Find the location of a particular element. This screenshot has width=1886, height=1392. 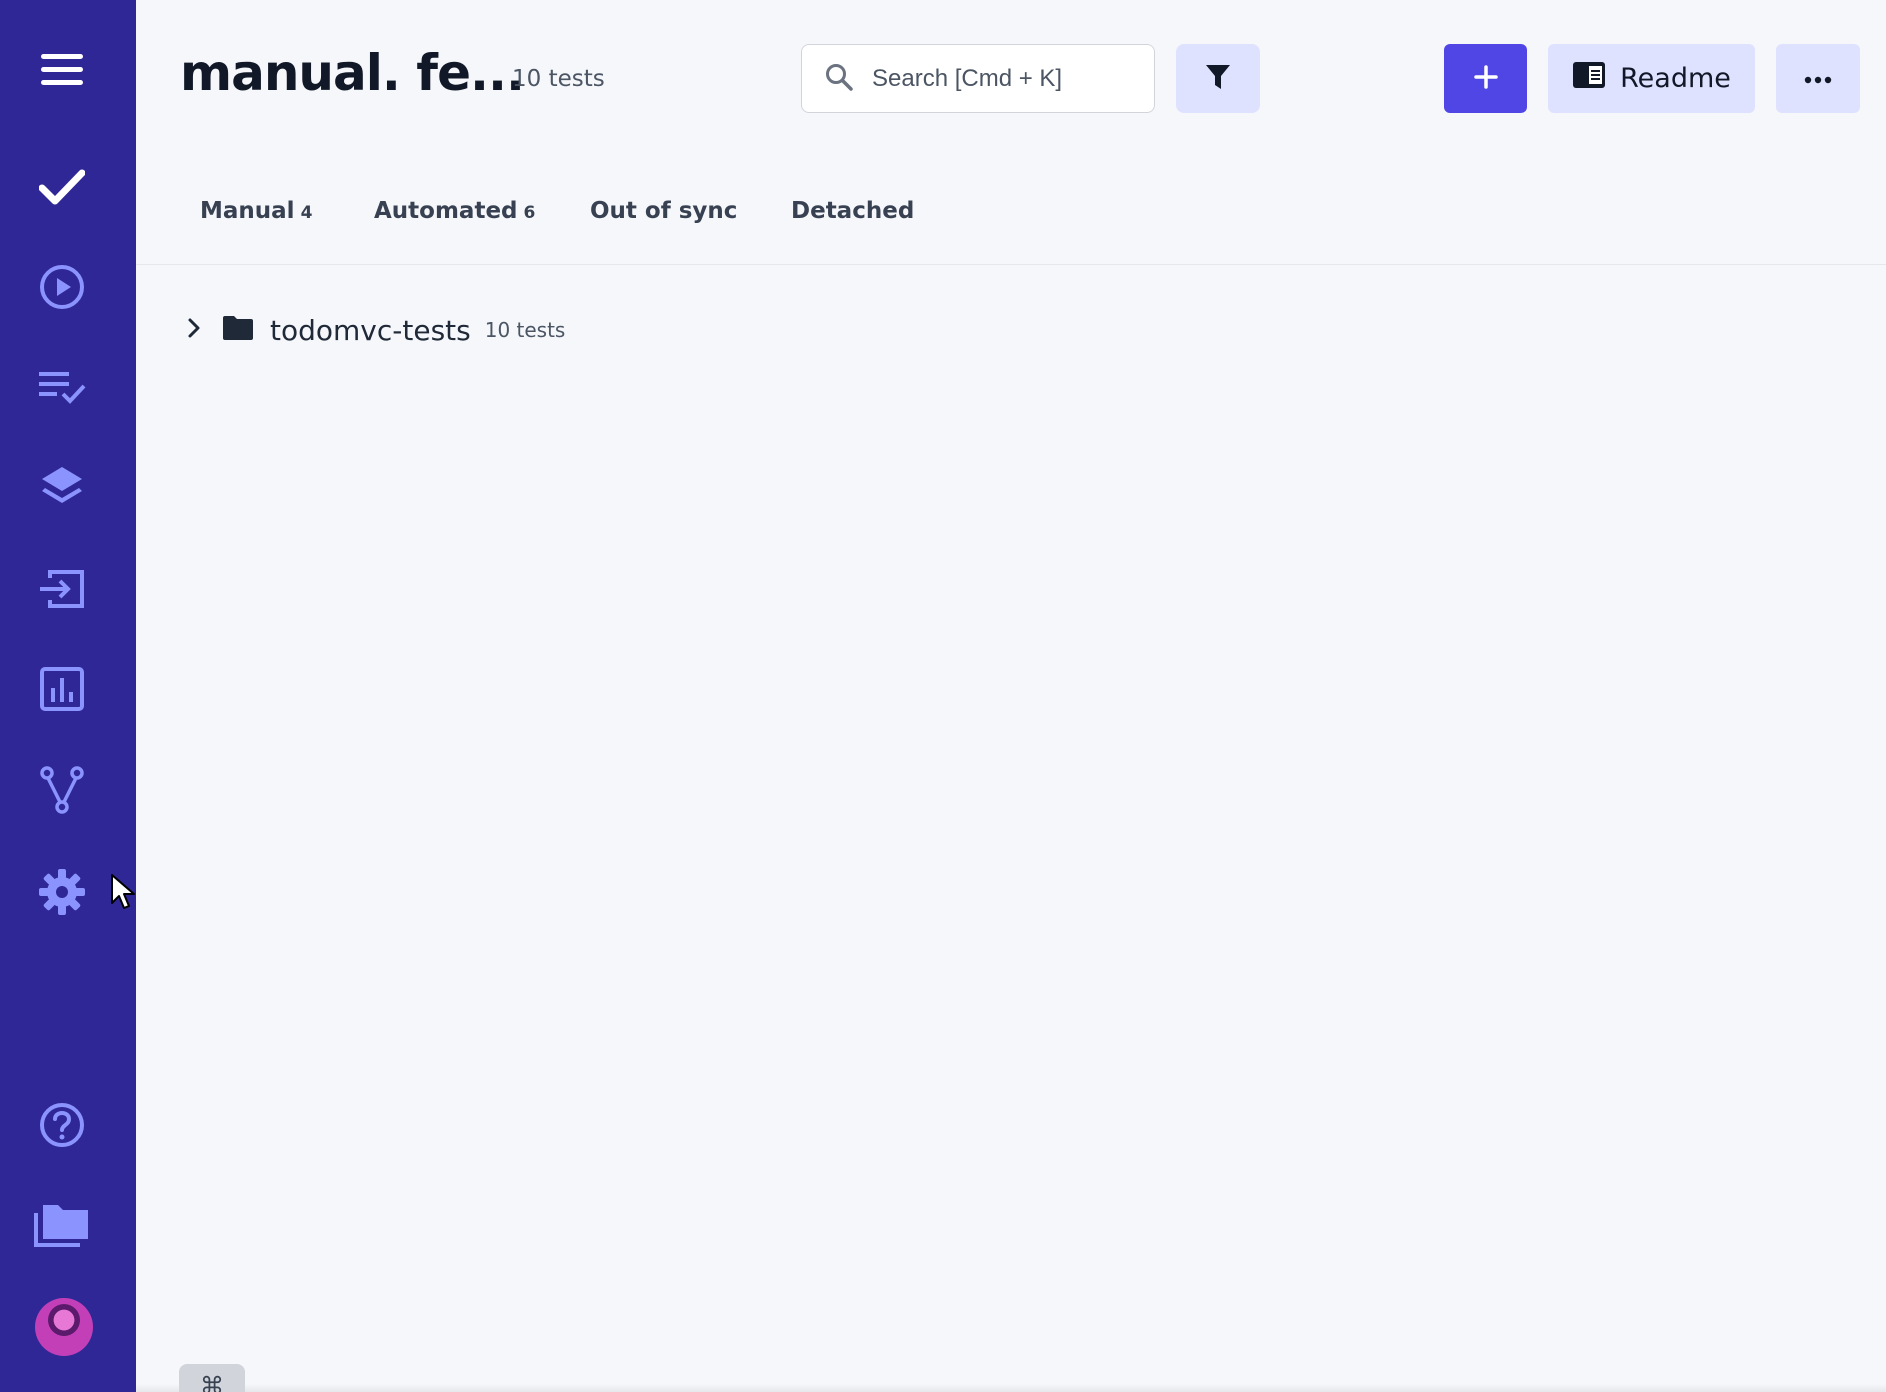

branch-icon is located at coordinates (62, 790).